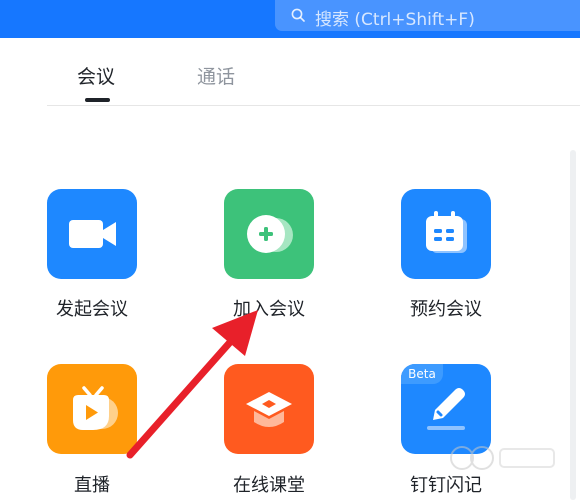 This screenshot has width=580, height=500. Describe the element at coordinates (395, 20) in the screenshot. I see `search-placeholder: 搜索 (Ctrl+Shift+F)` at that location.